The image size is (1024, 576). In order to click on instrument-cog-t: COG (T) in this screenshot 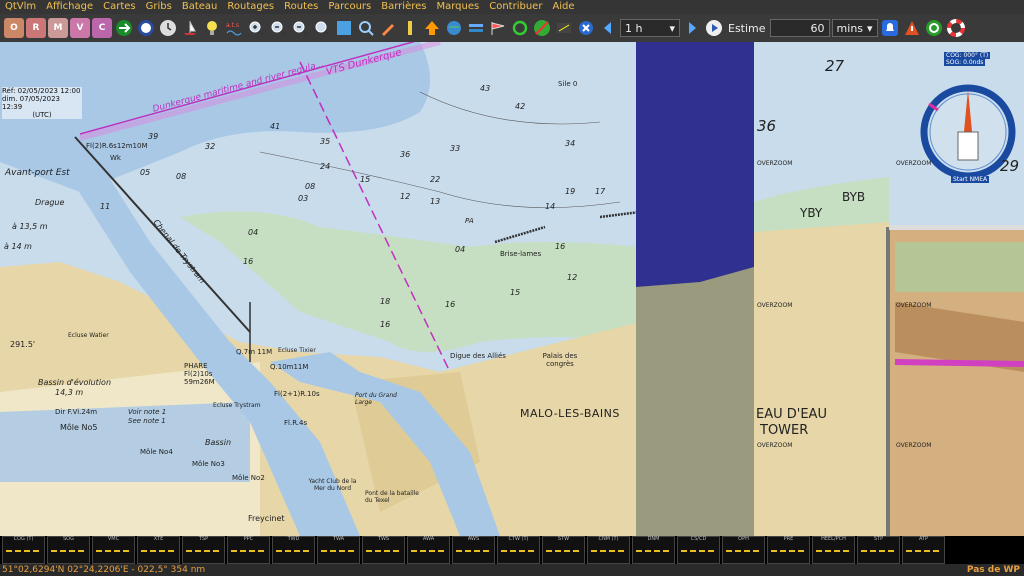, I will do `click(23, 550)`.